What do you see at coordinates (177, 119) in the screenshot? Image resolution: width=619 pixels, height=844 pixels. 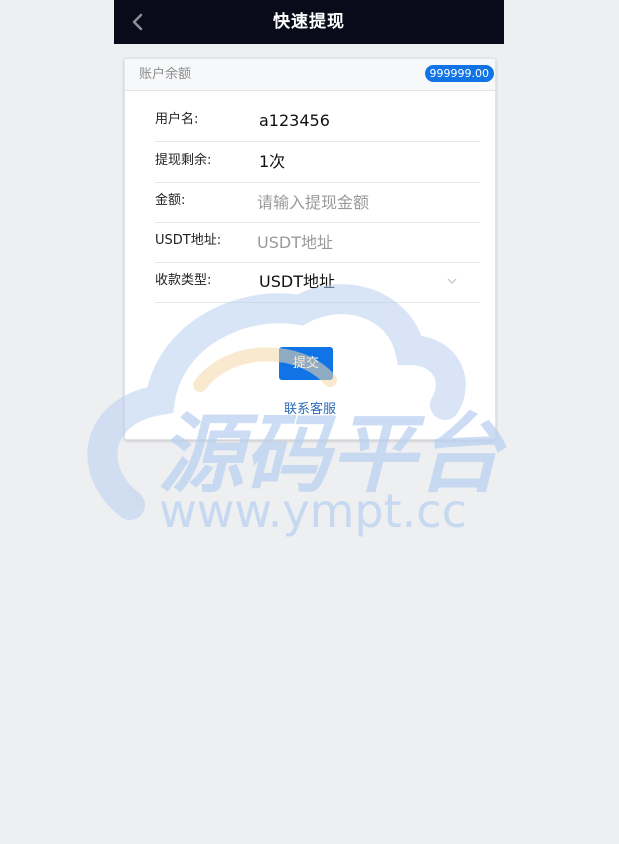 I see `username-label: 用户名:` at bounding box center [177, 119].